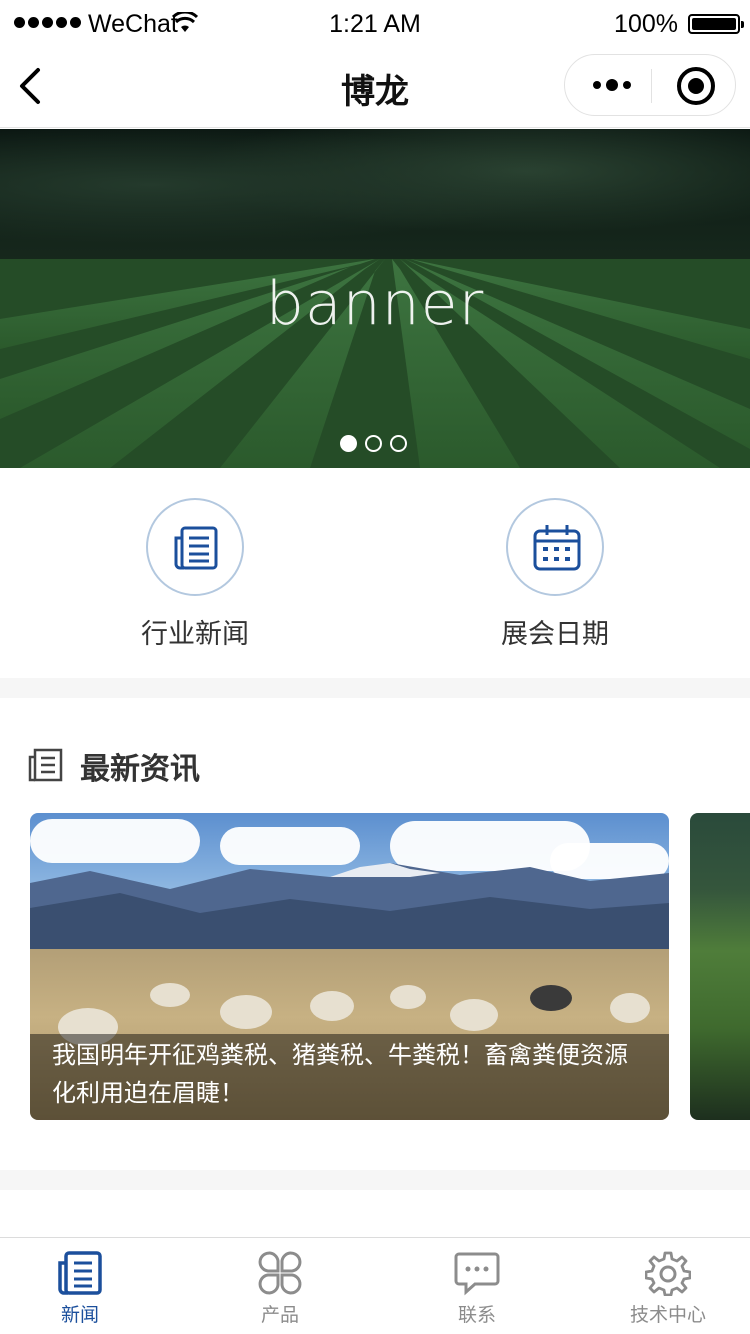 This screenshot has height=1334, width=750. I want to click on battery-percentage: 100%, so click(646, 24).